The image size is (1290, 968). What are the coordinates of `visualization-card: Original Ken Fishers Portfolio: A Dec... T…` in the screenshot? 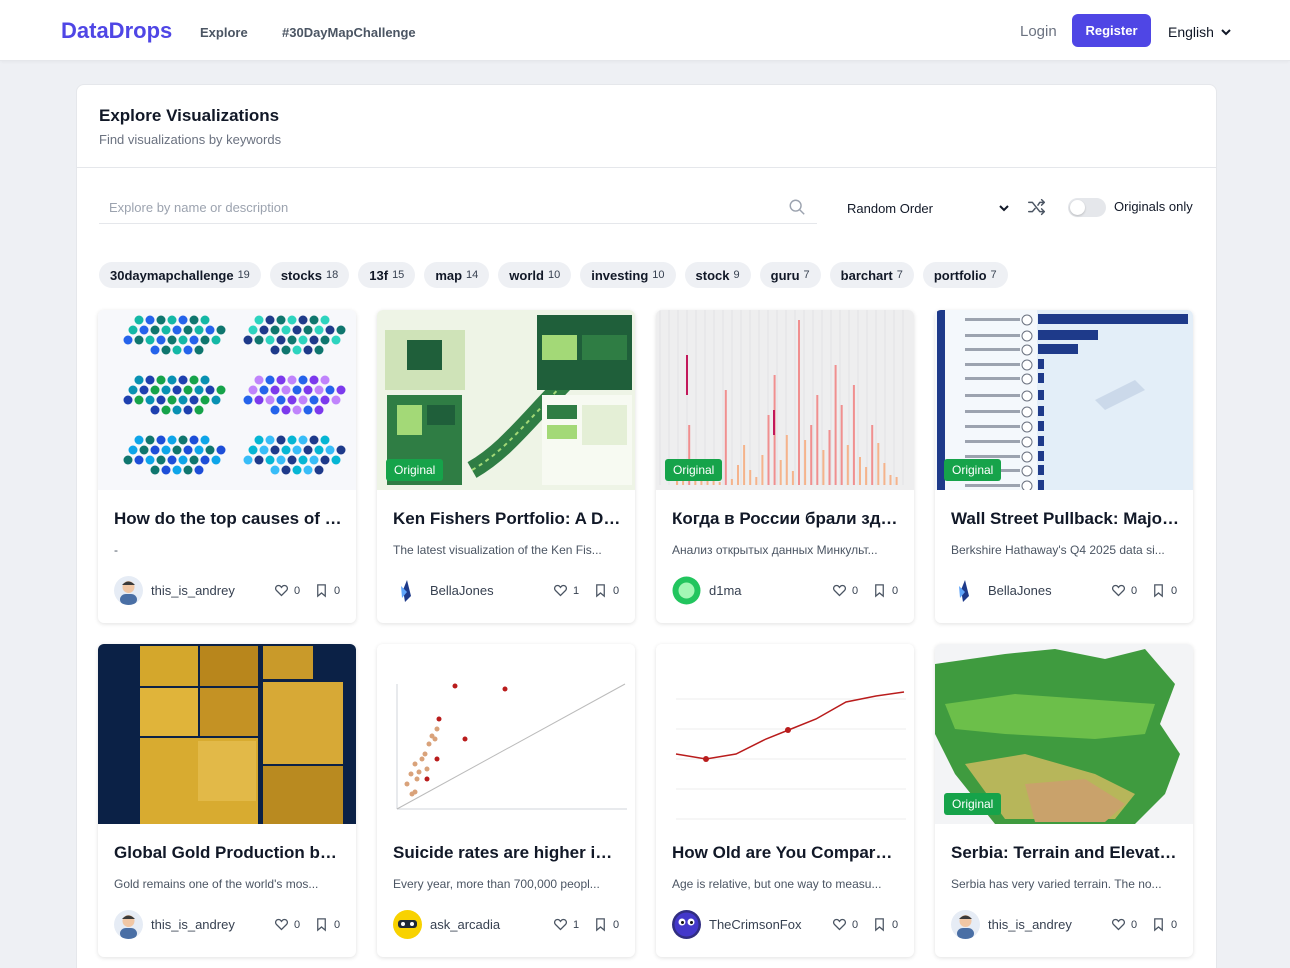 It's located at (506, 466).